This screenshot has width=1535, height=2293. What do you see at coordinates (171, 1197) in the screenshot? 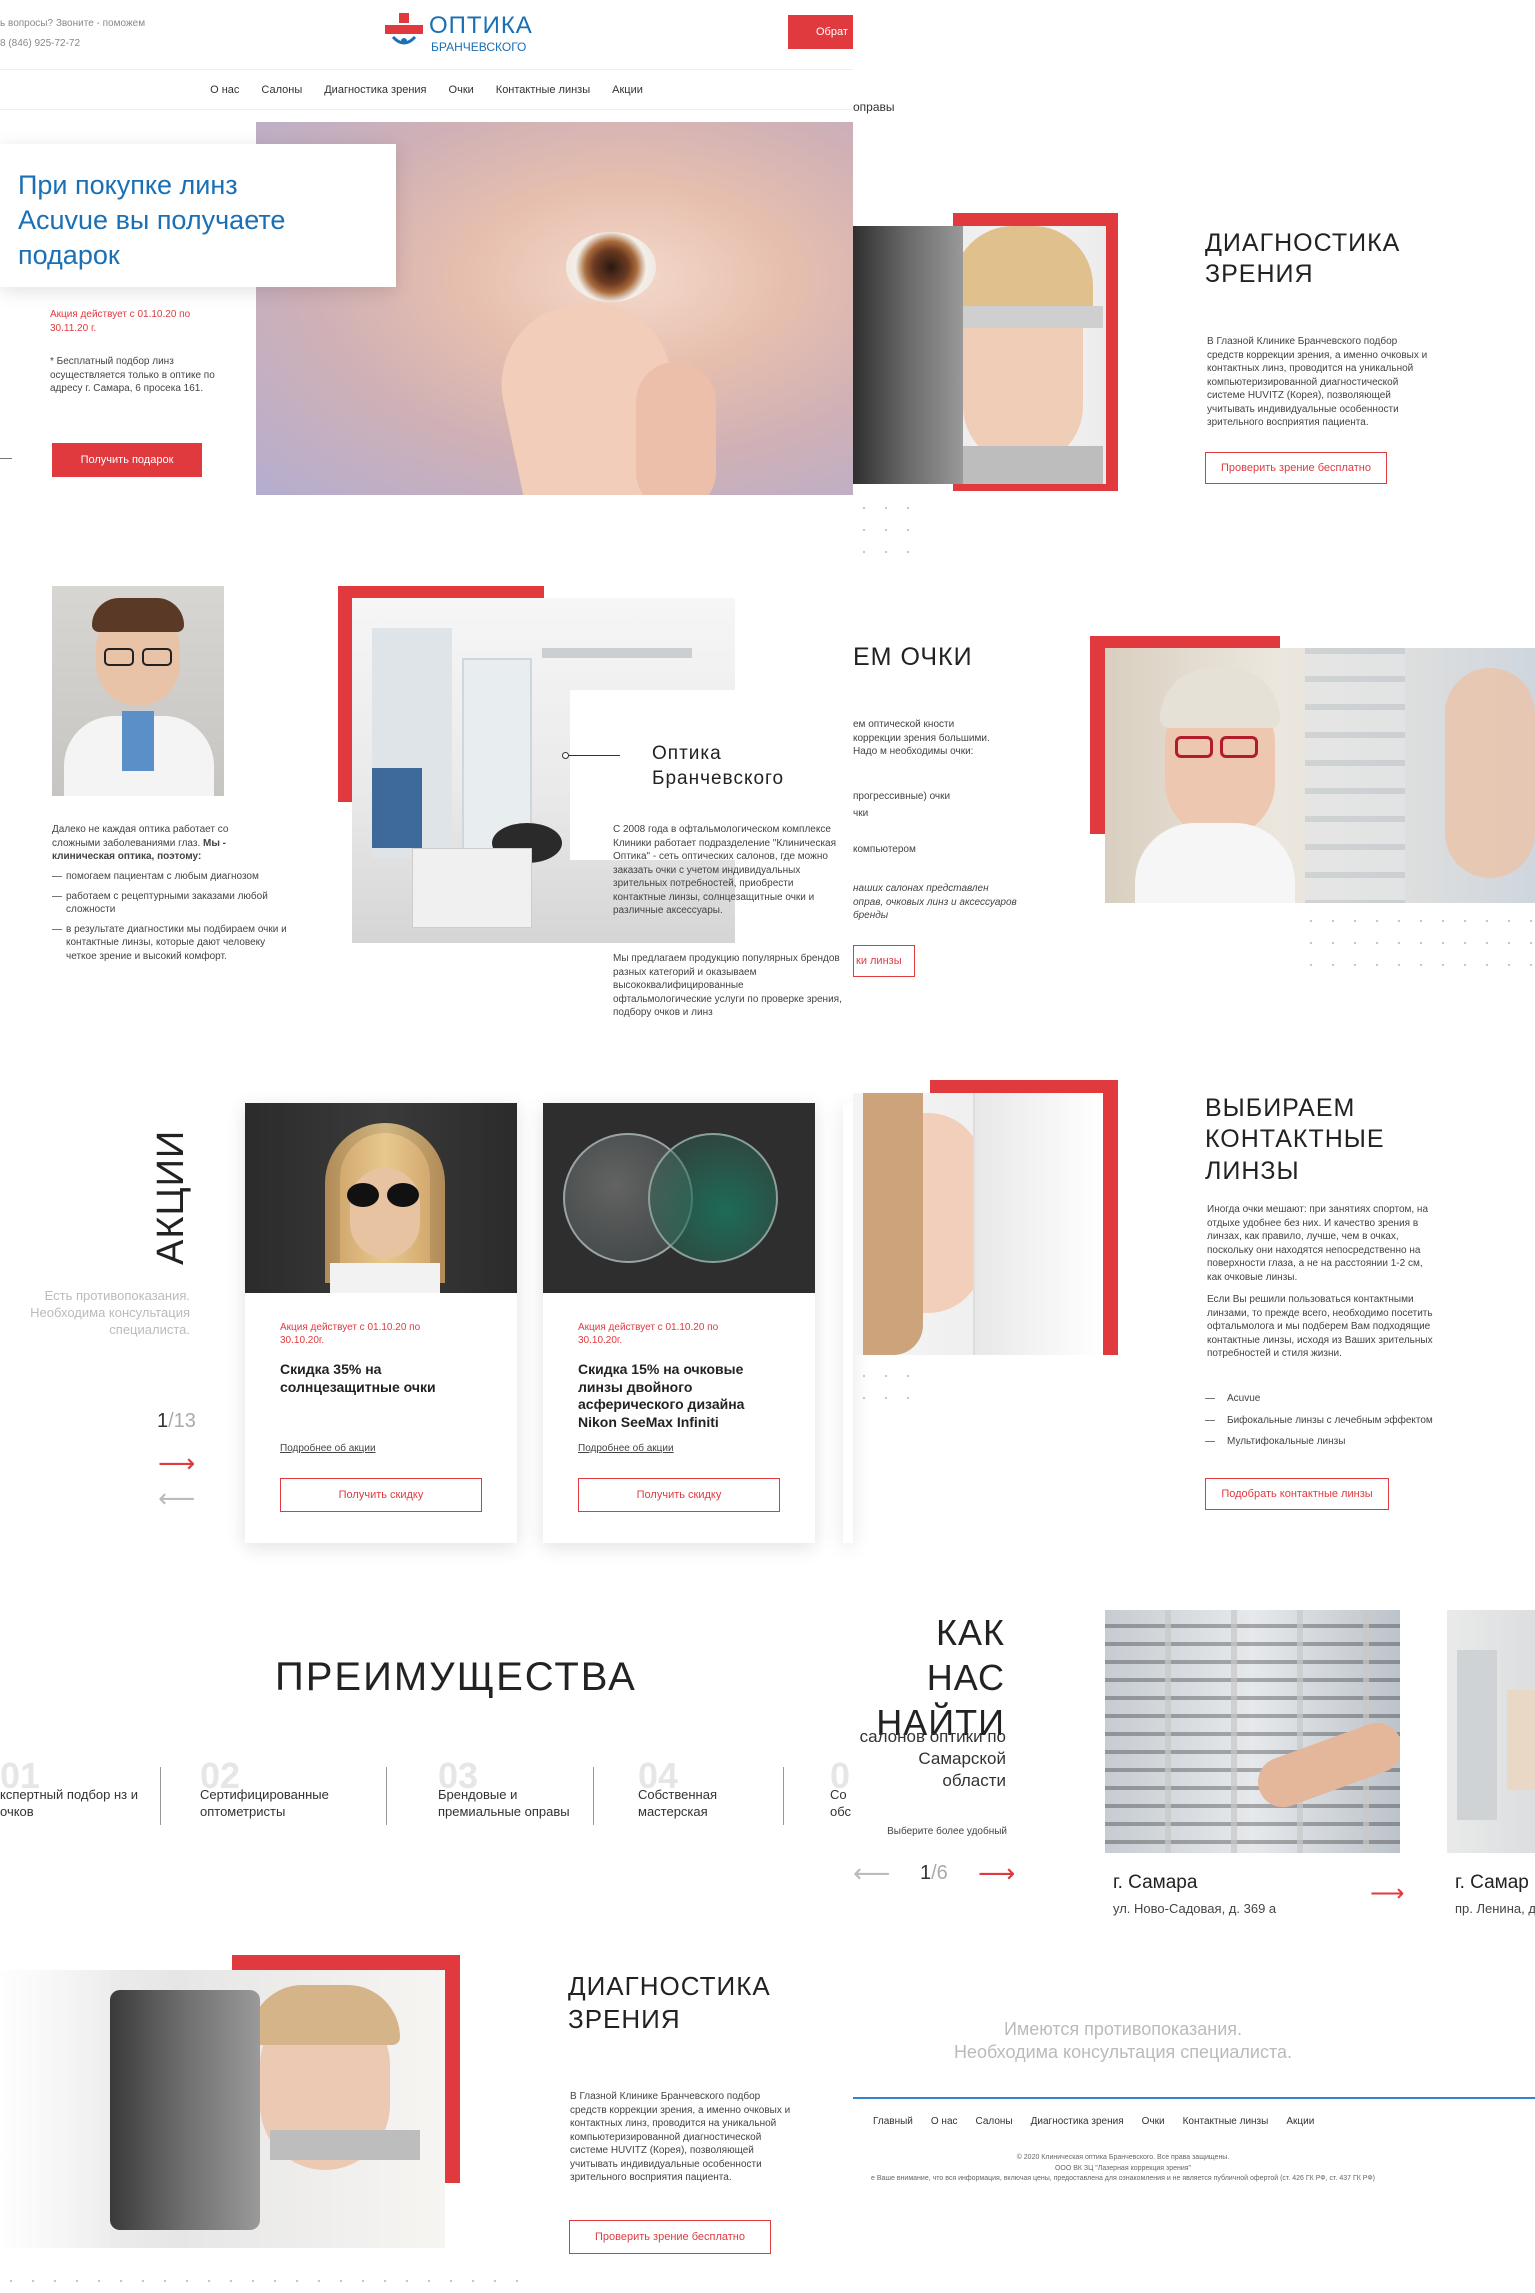
I see `promo-title: АКЦИИ` at bounding box center [171, 1197].